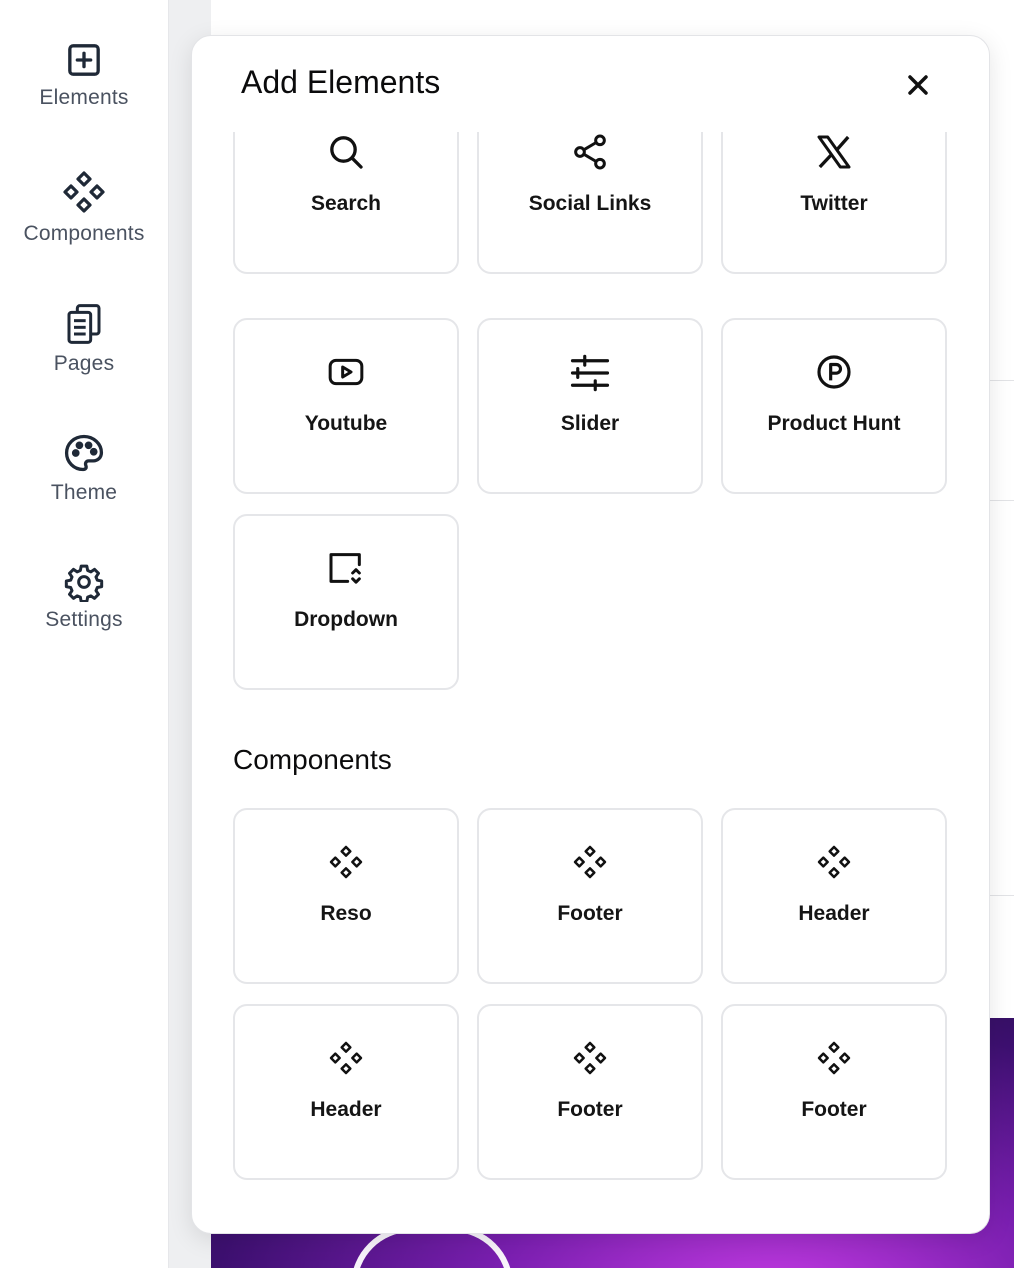  I want to click on share-icon, so click(590, 153).